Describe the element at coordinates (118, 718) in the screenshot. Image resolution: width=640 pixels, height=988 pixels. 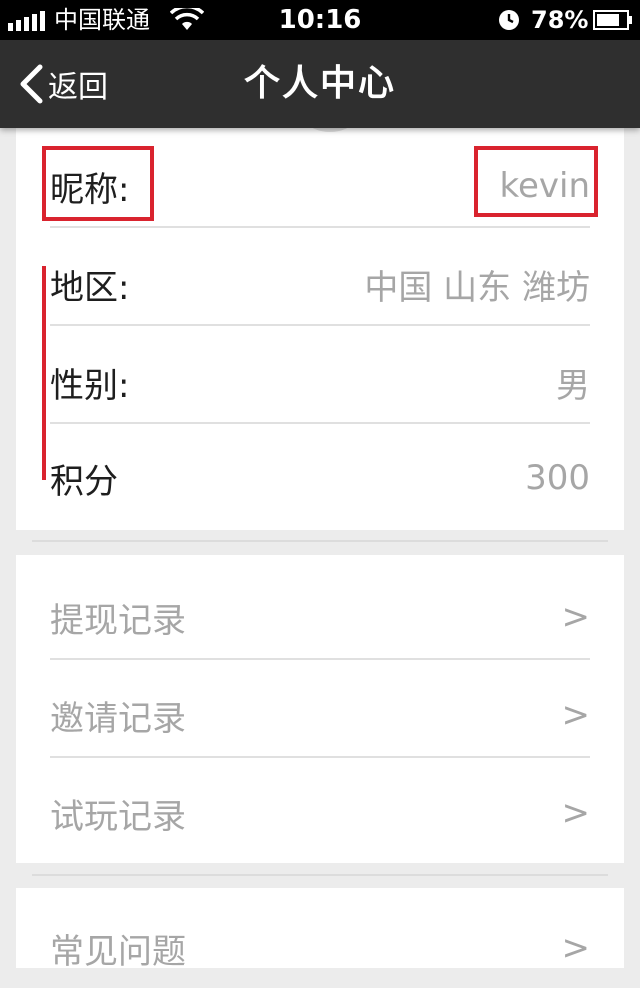
I see `invite-records-label: 邀请记录` at that location.